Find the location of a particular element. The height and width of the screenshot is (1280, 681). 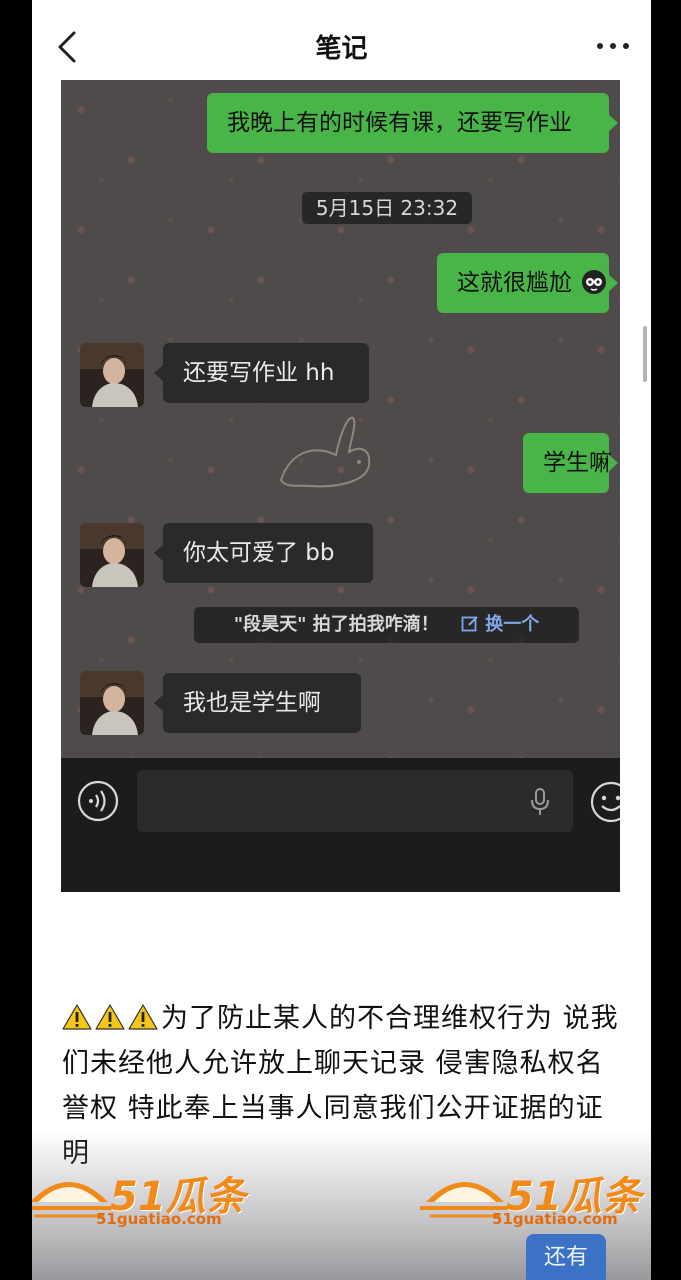

voice-mode-icon is located at coordinates (98, 801).